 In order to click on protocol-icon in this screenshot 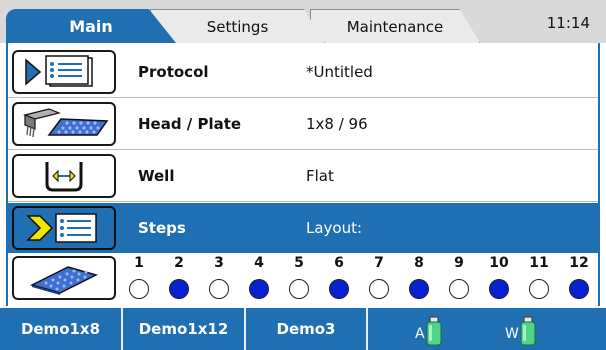, I will do `click(59, 71)`.